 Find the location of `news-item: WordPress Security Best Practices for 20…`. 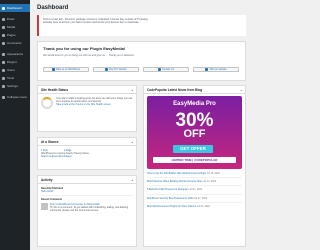

news-item: WordPress Security Best Practices for 20… is located at coordinates (194, 198).